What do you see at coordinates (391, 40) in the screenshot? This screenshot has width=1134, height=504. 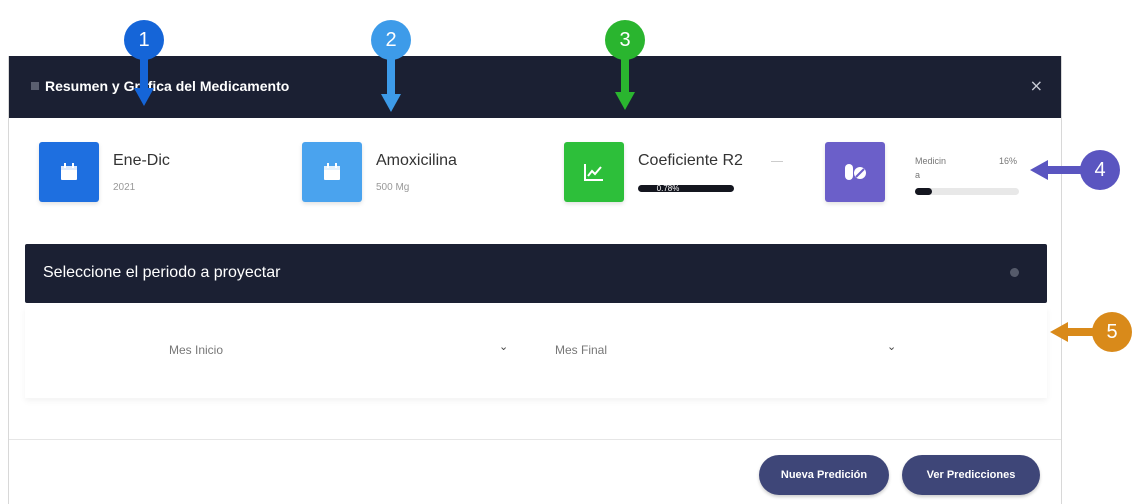 I see `callout-marker: 2` at bounding box center [391, 40].